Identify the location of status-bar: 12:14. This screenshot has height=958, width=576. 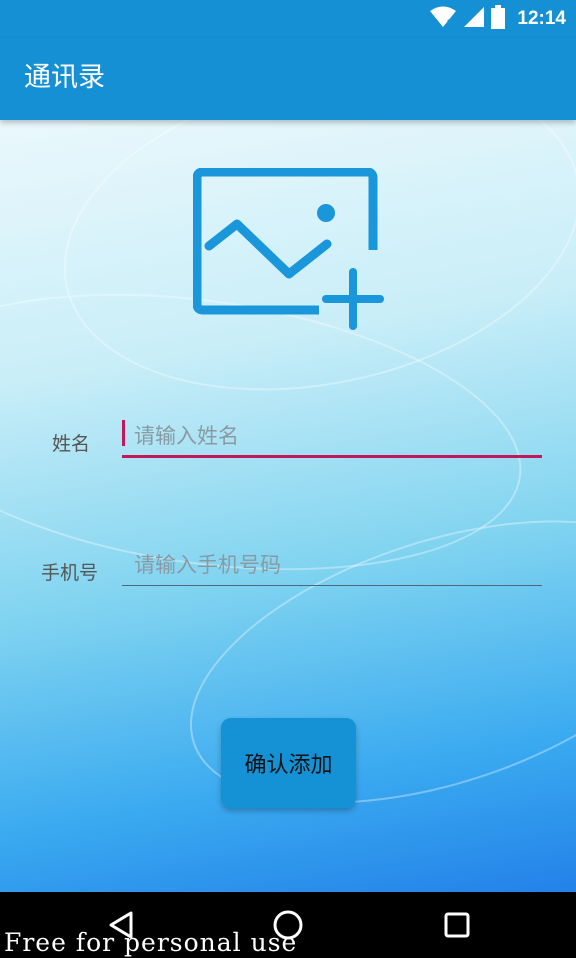
(288, 19).